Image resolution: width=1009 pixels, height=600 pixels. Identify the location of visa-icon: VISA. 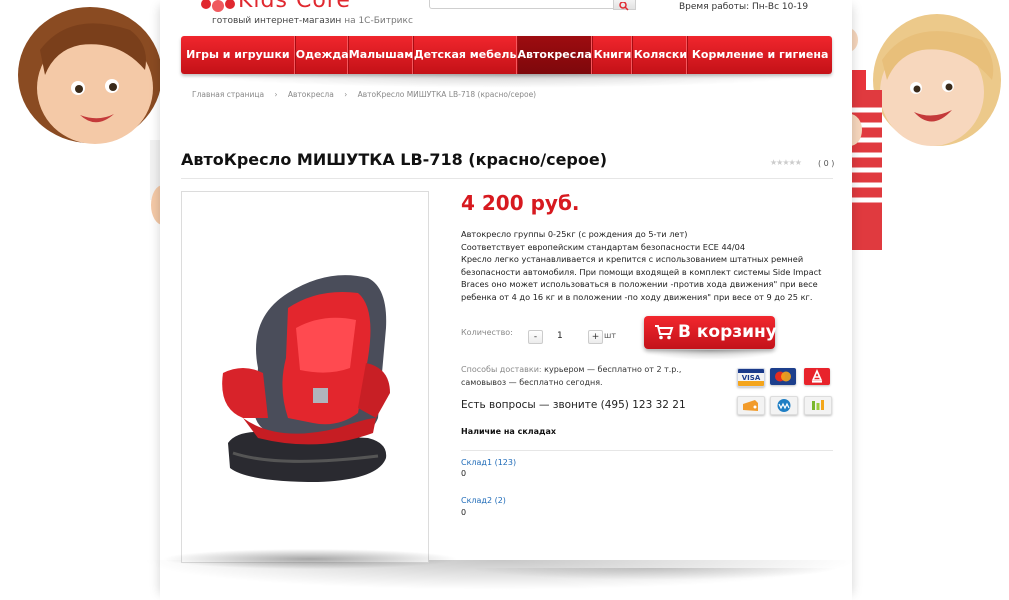
(751, 377).